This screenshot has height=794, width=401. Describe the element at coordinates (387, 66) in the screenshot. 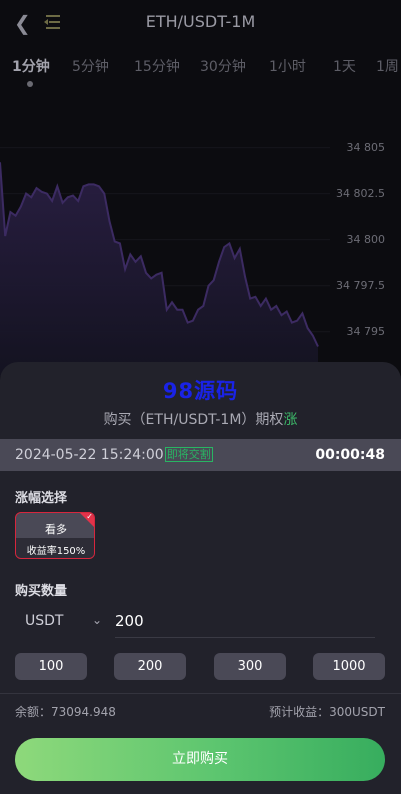

I see `tab-1week: 1周` at that location.